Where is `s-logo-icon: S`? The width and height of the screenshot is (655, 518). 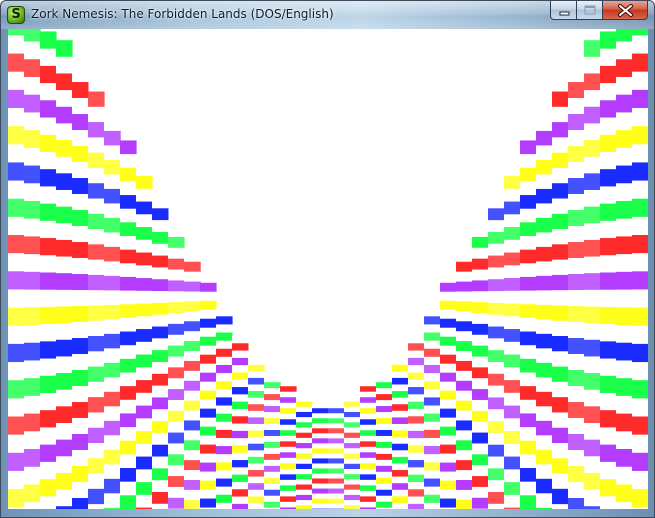 s-logo-icon: S is located at coordinates (16, 15).